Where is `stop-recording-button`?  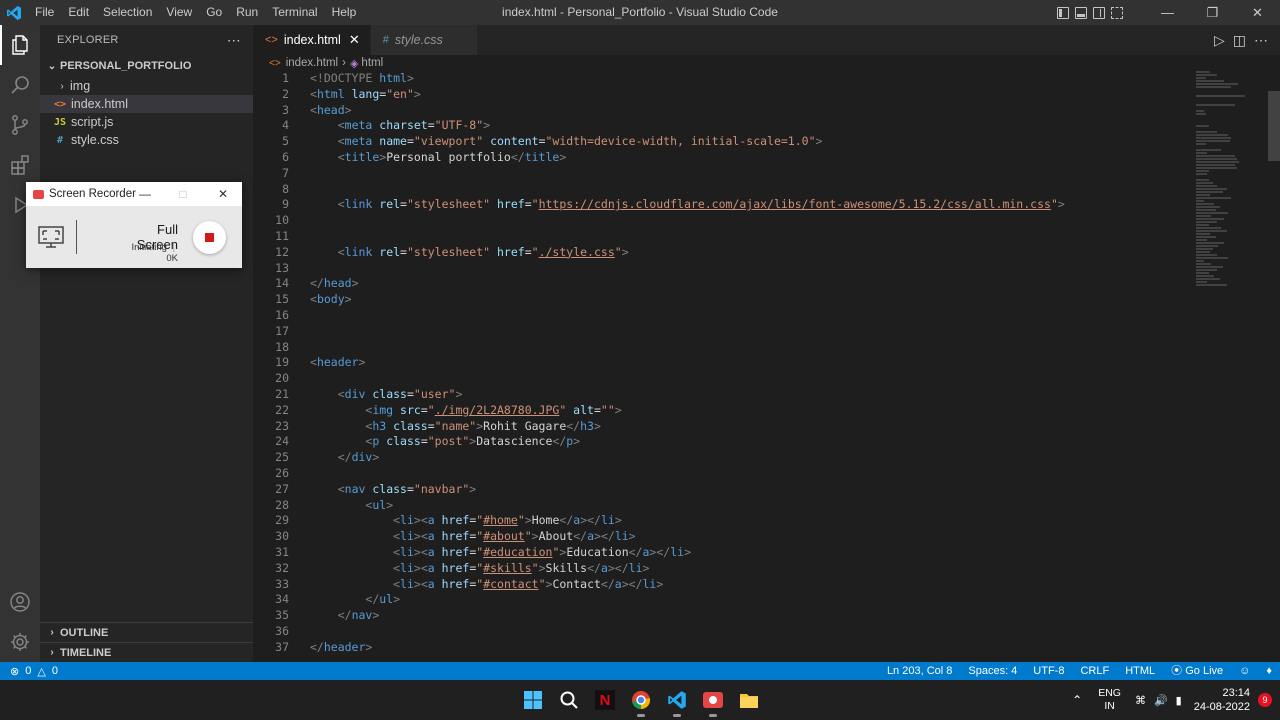
stop-recording-button is located at coordinates (209, 237).